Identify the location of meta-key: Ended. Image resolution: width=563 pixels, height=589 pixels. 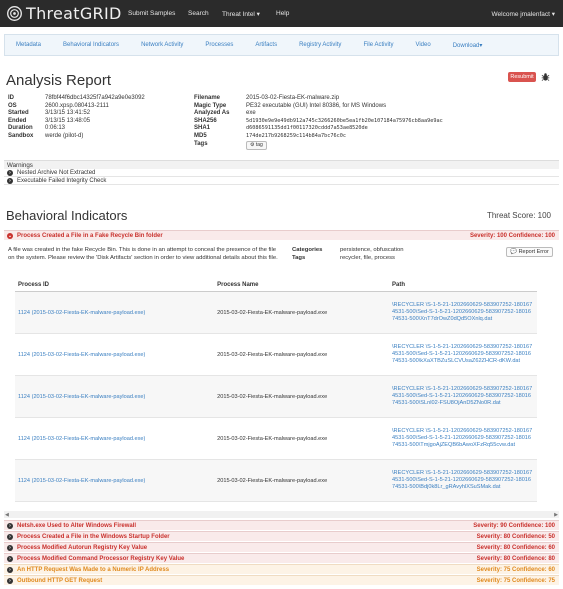
(17, 120).